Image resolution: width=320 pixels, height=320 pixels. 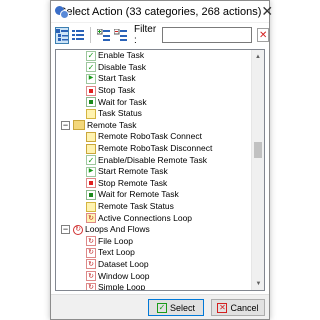 What do you see at coordinates (244, 307) in the screenshot?
I see `cancel-button-label: Cancel` at bounding box center [244, 307].